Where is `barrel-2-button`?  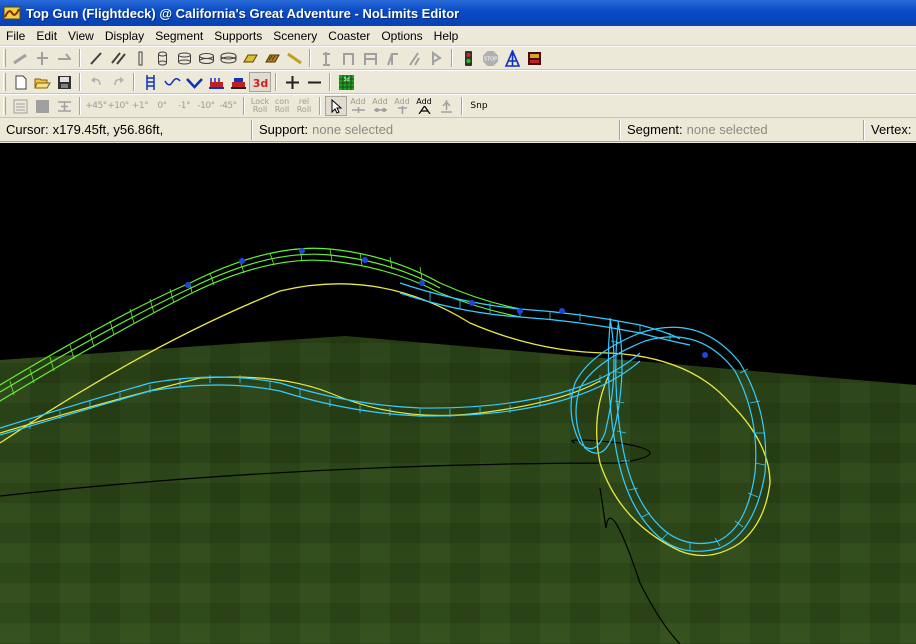
barrel-2-button is located at coordinates (184, 58).